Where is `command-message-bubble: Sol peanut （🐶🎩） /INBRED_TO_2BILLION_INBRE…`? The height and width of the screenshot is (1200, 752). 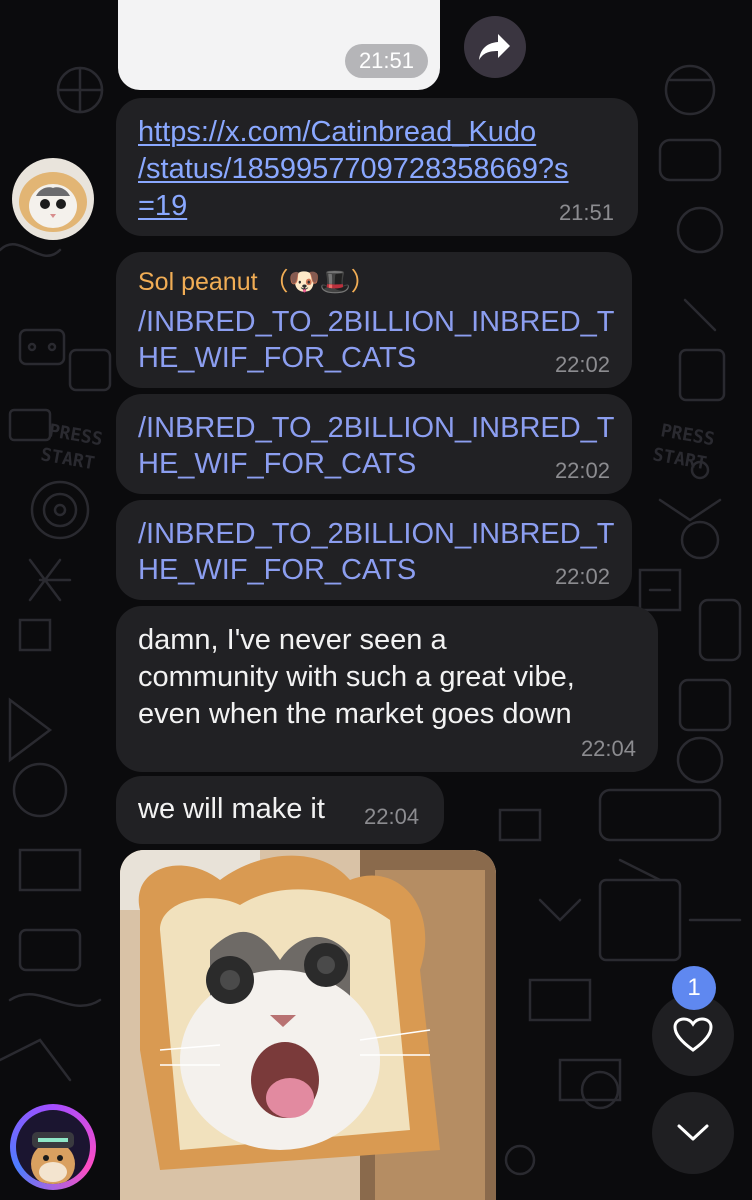
command-message-bubble: Sol peanut （🐶🎩） /INBRED_TO_2BILLION_INBRE… is located at coordinates (374, 320).